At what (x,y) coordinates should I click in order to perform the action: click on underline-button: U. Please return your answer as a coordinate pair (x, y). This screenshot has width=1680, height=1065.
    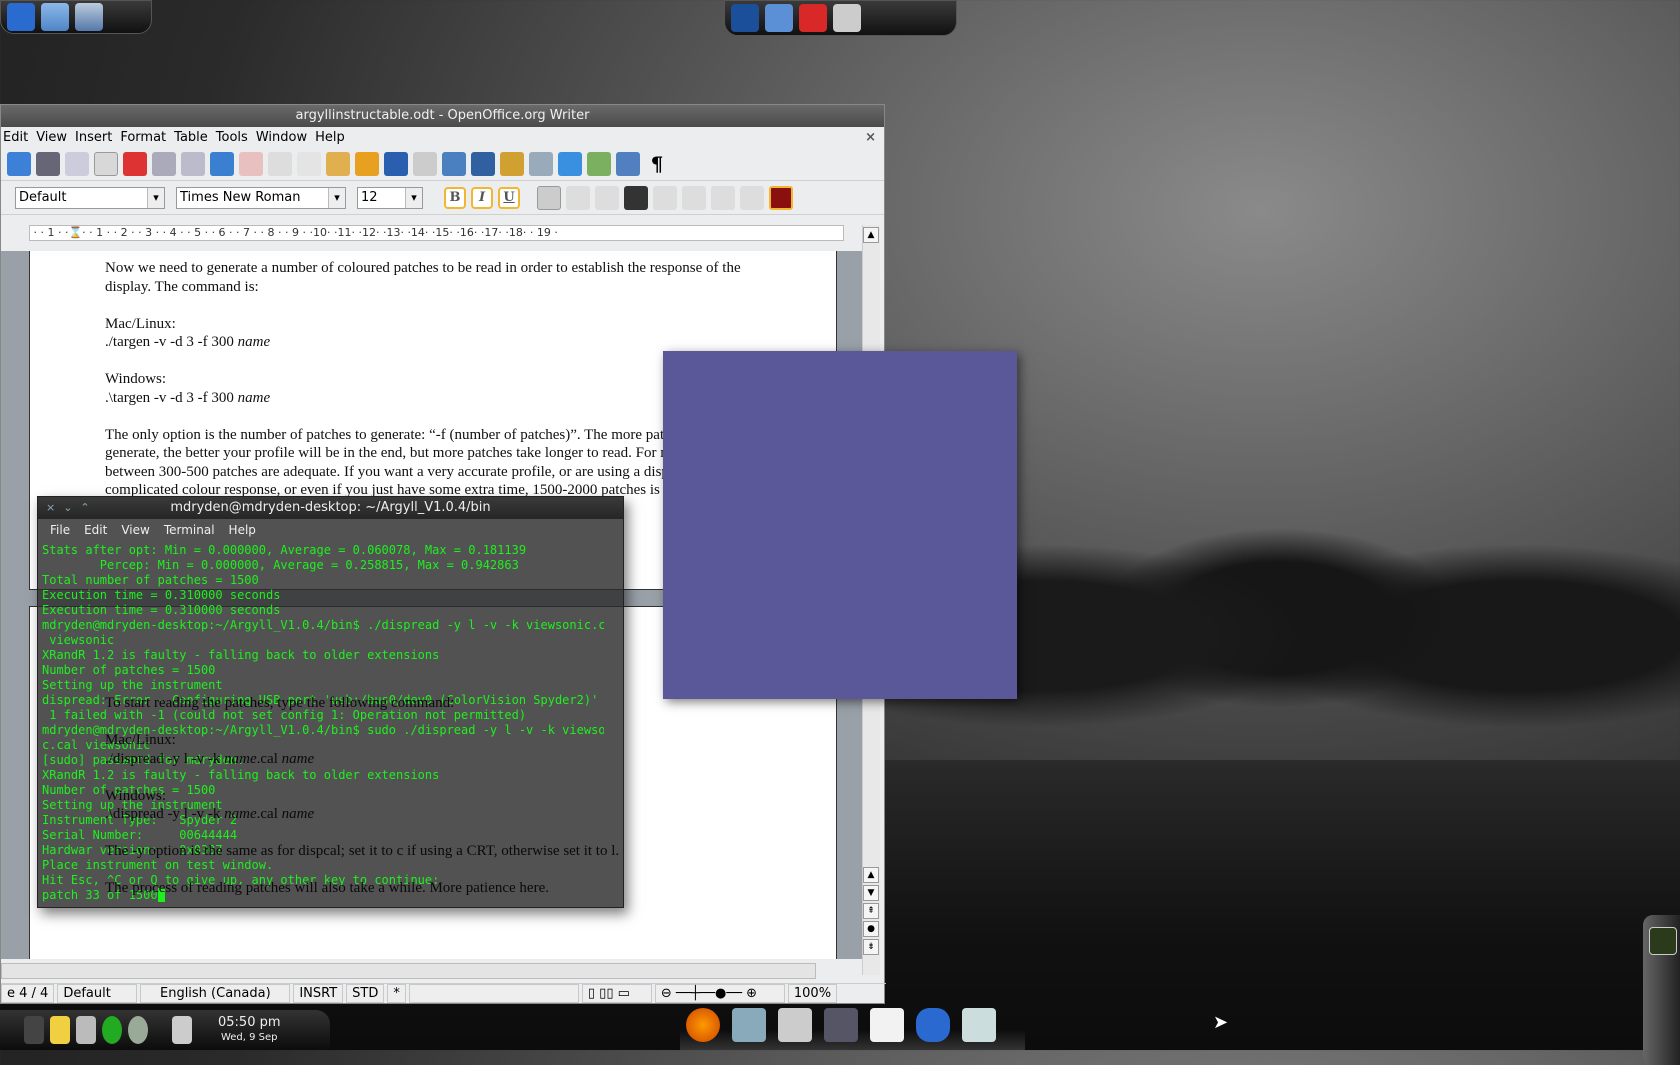
    Looking at the image, I should click on (509, 197).